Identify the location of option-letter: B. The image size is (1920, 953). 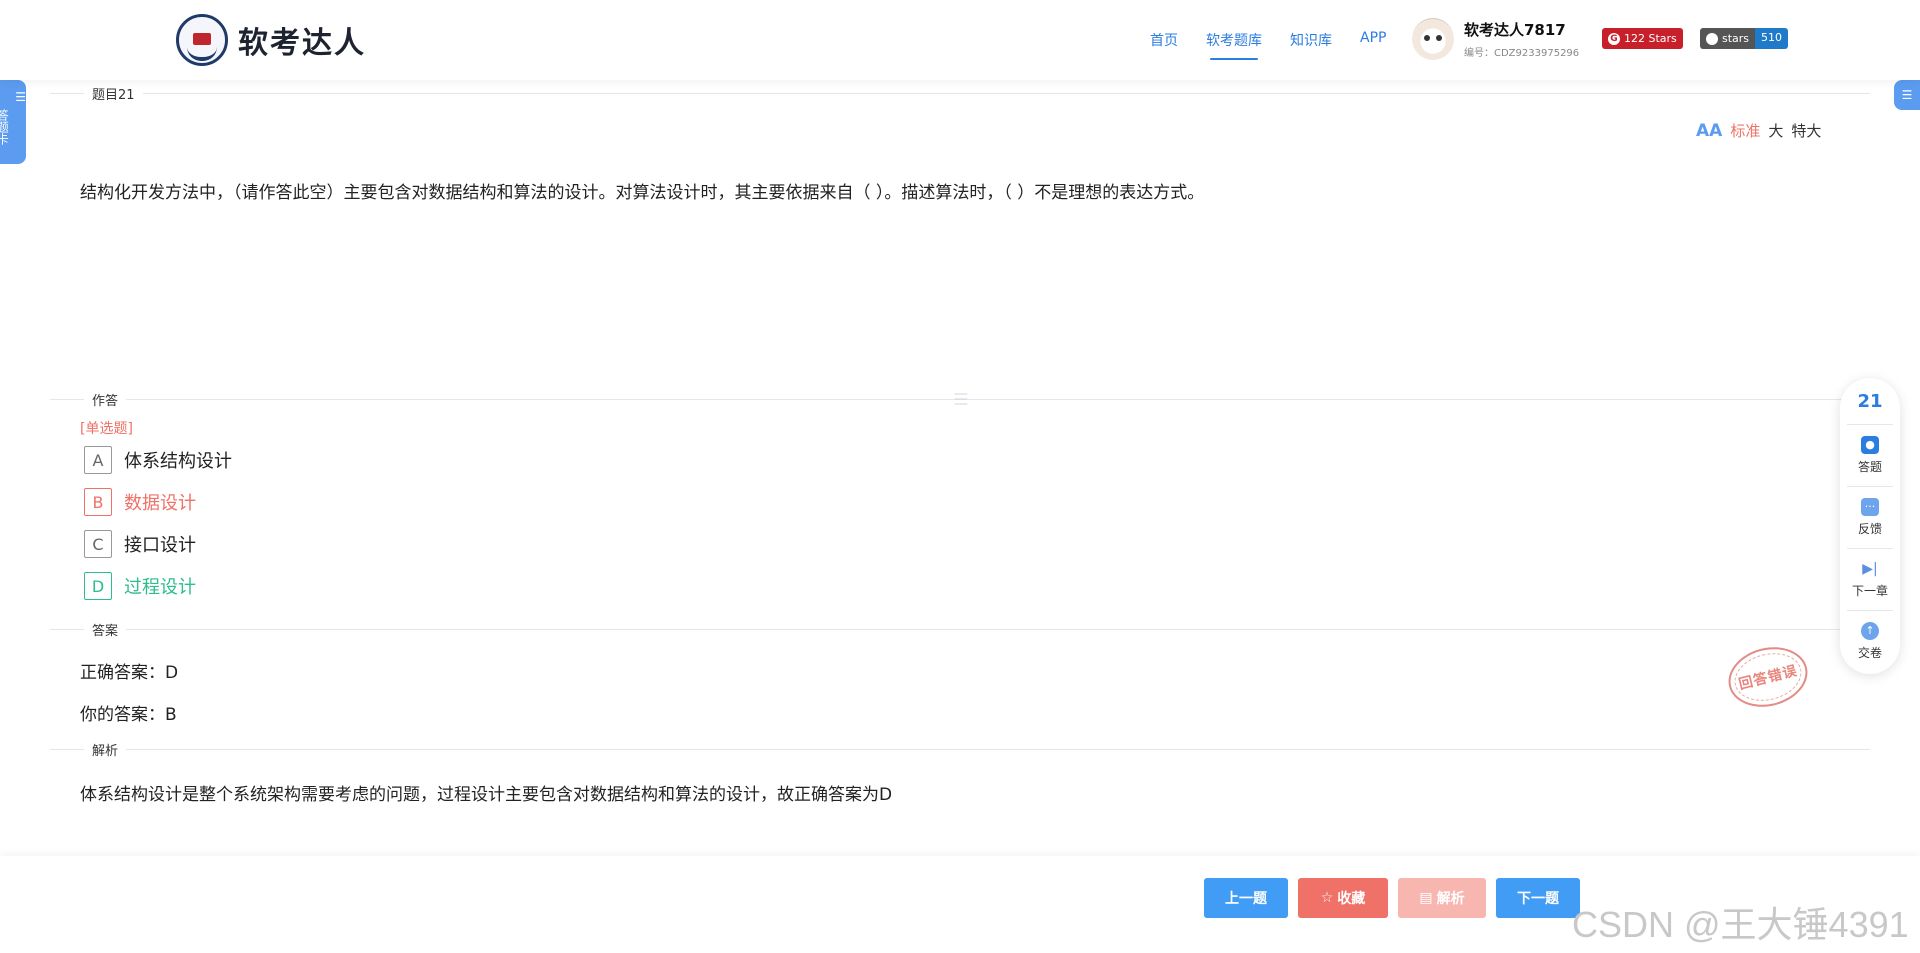
(98, 502).